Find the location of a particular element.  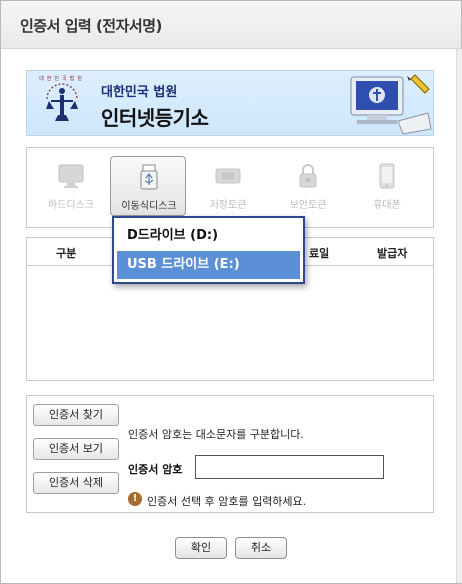

media-hard-disk: 하드디스크 is located at coordinates (71, 186).